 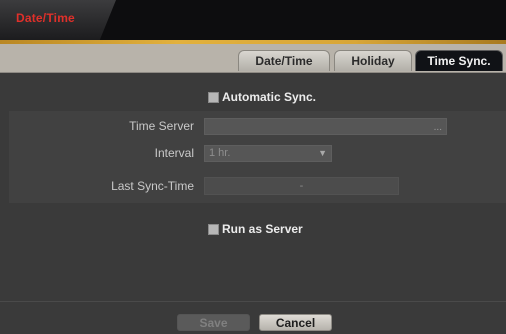 I want to click on last-sync-time-field: -, so click(x=301, y=186).